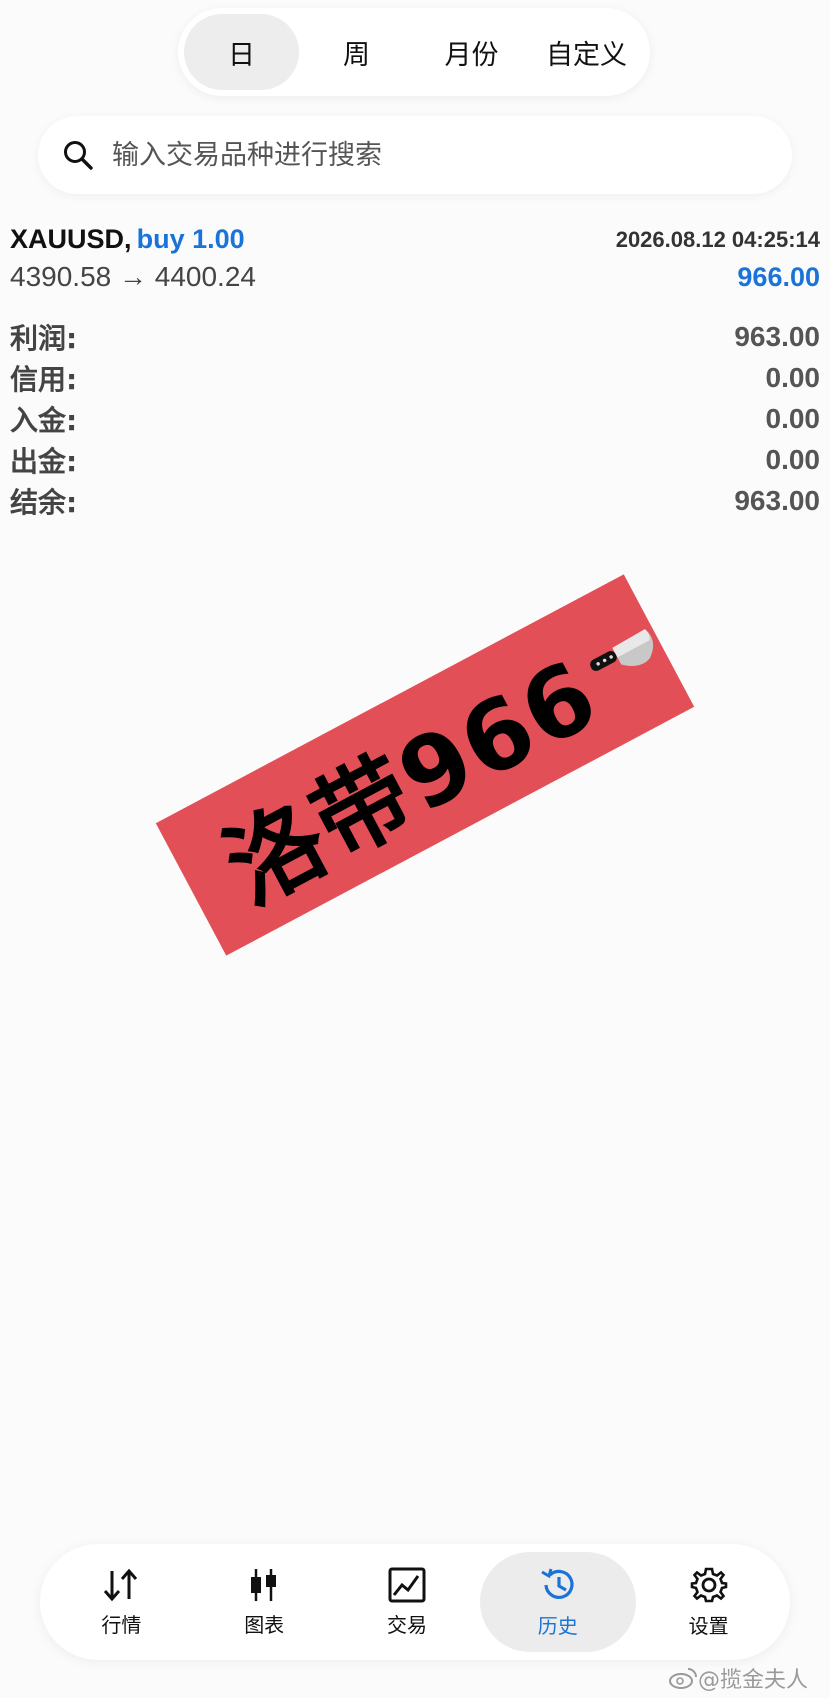  I want to click on tab-label: 交易, so click(406, 1624).